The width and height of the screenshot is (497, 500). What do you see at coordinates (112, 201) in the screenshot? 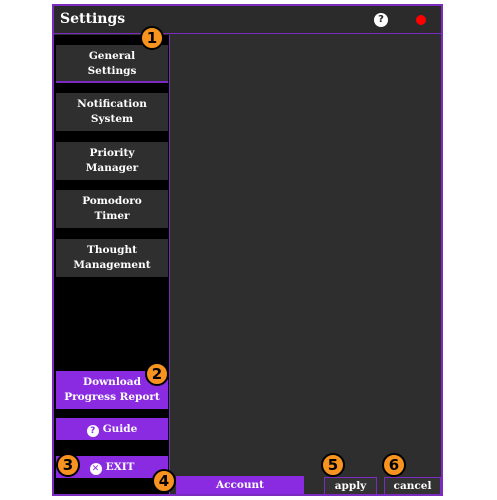
I see `sidebar-item-label: Pomodoro` at bounding box center [112, 201].